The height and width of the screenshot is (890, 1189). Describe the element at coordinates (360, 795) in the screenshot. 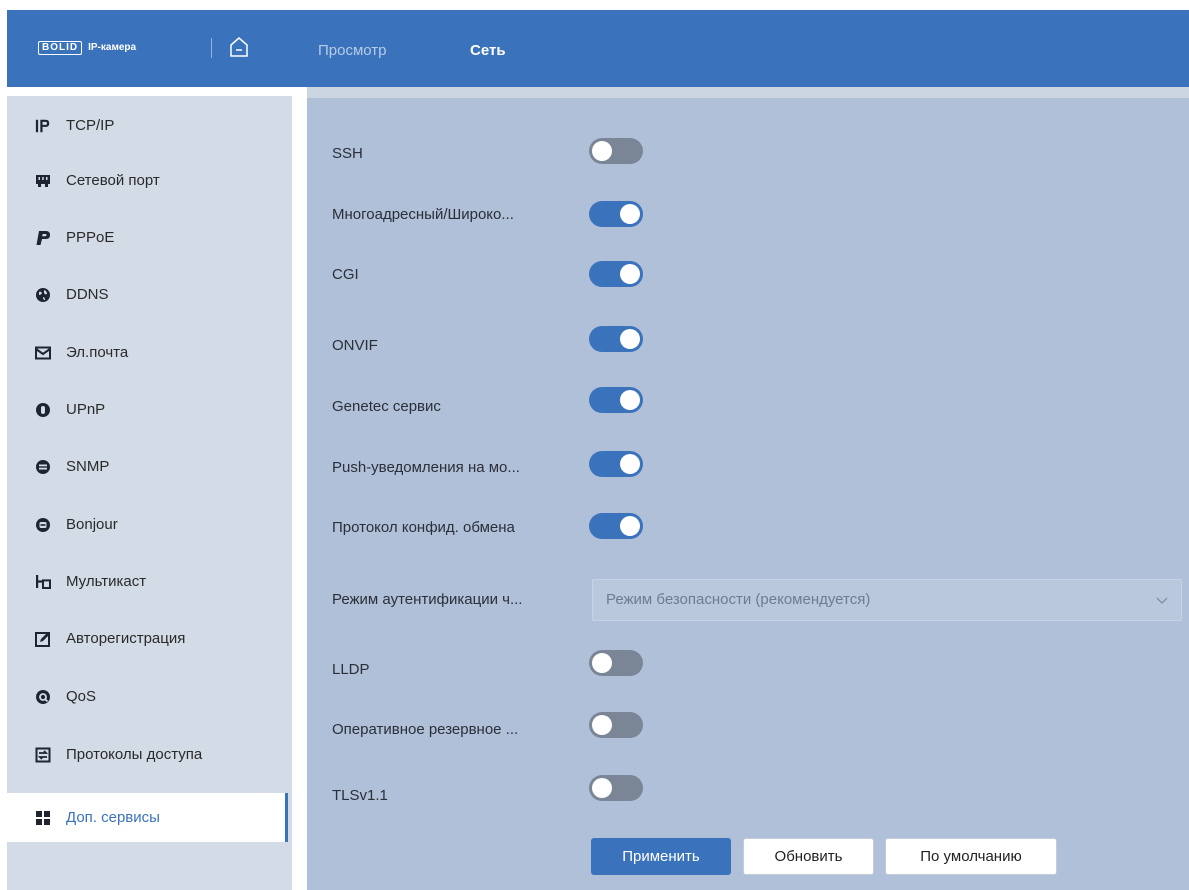

I see `tls11-label: TLSv1.1` at that location.